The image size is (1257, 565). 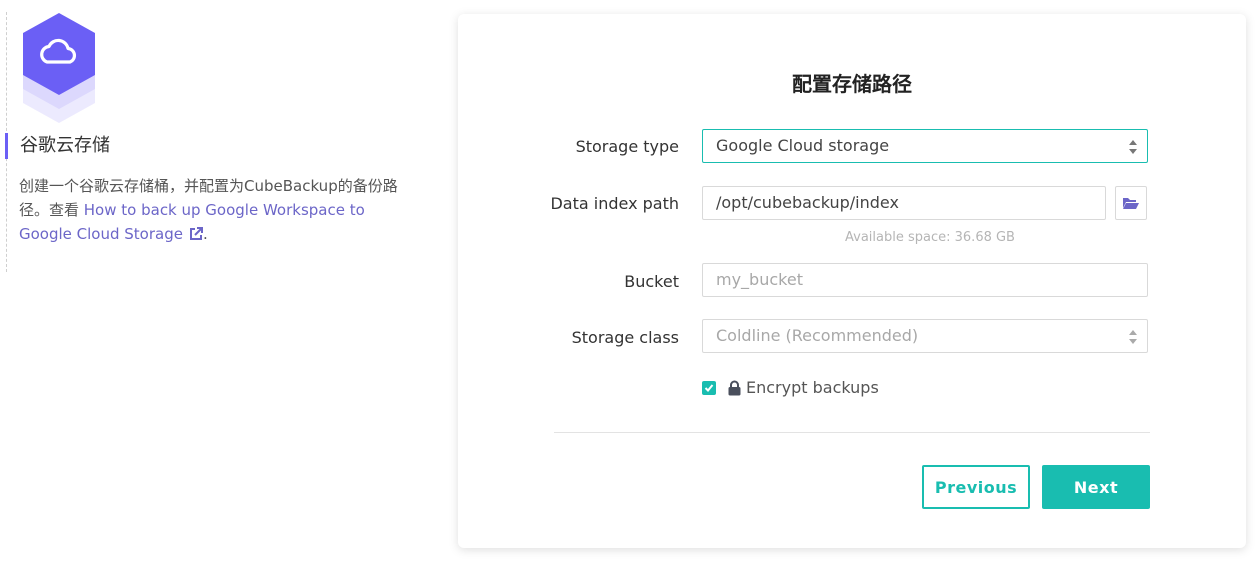 I want to click on browse-folder-button, so click(x=1131, y=203).